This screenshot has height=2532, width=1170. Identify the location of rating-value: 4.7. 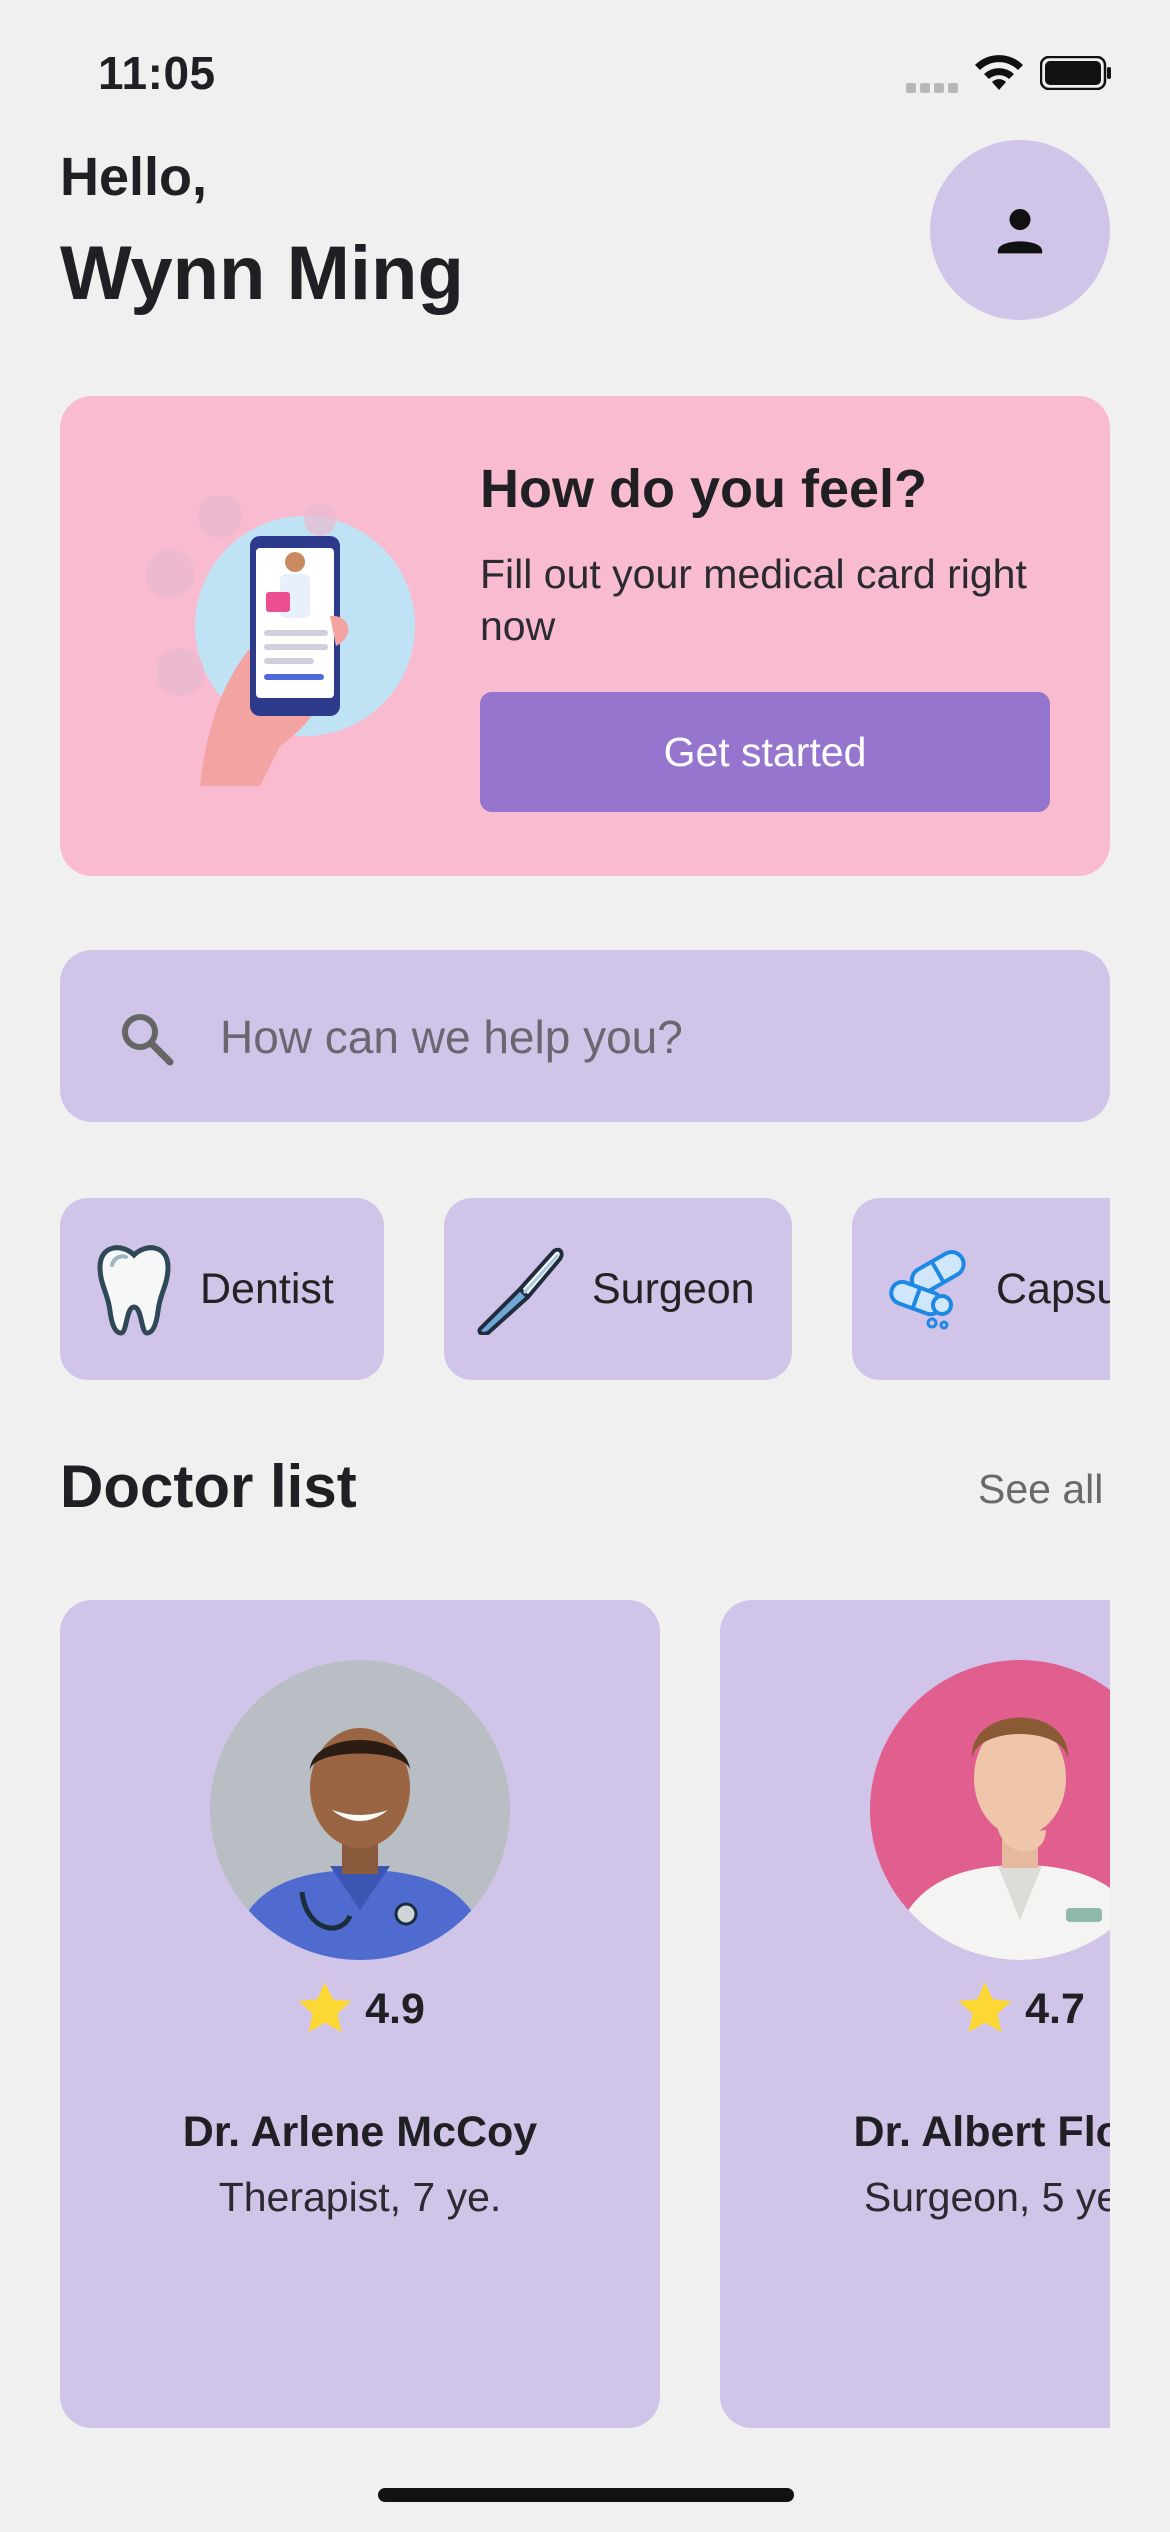
(1055, 2008).